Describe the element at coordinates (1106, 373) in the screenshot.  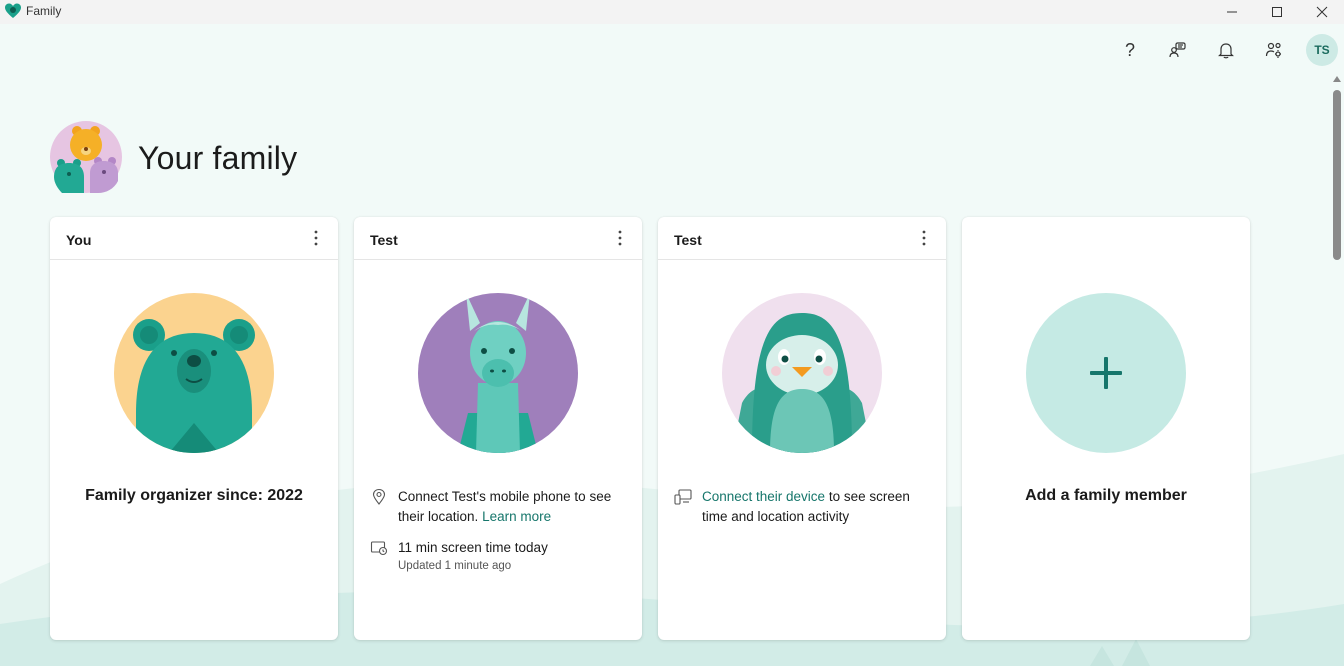
I see `add-member-button` at that location.